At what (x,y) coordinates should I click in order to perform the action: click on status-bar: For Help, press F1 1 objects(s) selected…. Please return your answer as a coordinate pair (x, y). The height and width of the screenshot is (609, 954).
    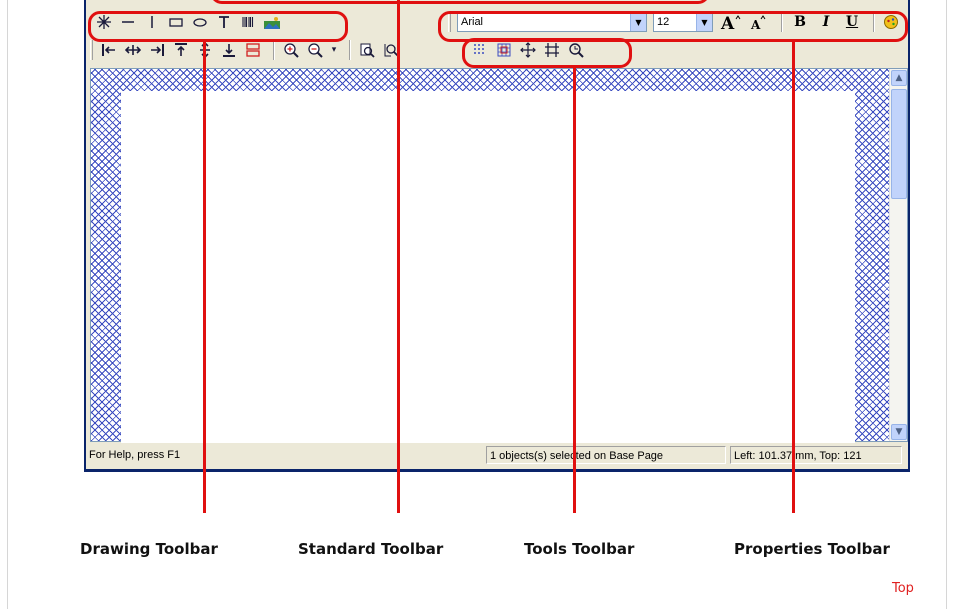
    Looking at the image, I should click on (497, 455).